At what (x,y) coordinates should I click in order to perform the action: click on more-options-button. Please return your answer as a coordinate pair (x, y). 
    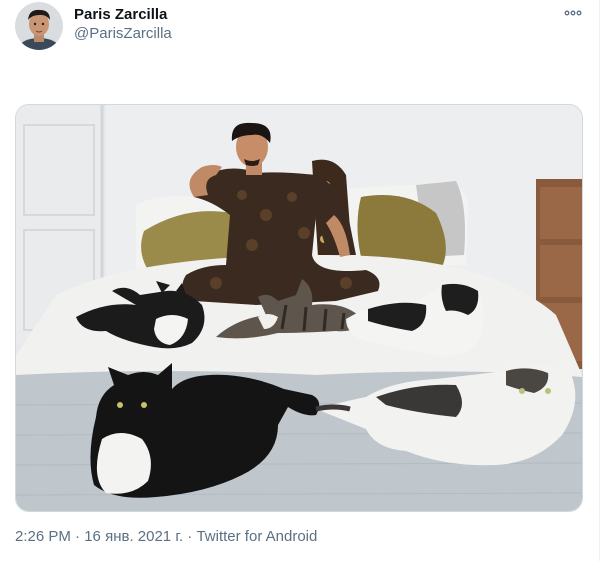
    Looking at the image, I should click on (573, 13).